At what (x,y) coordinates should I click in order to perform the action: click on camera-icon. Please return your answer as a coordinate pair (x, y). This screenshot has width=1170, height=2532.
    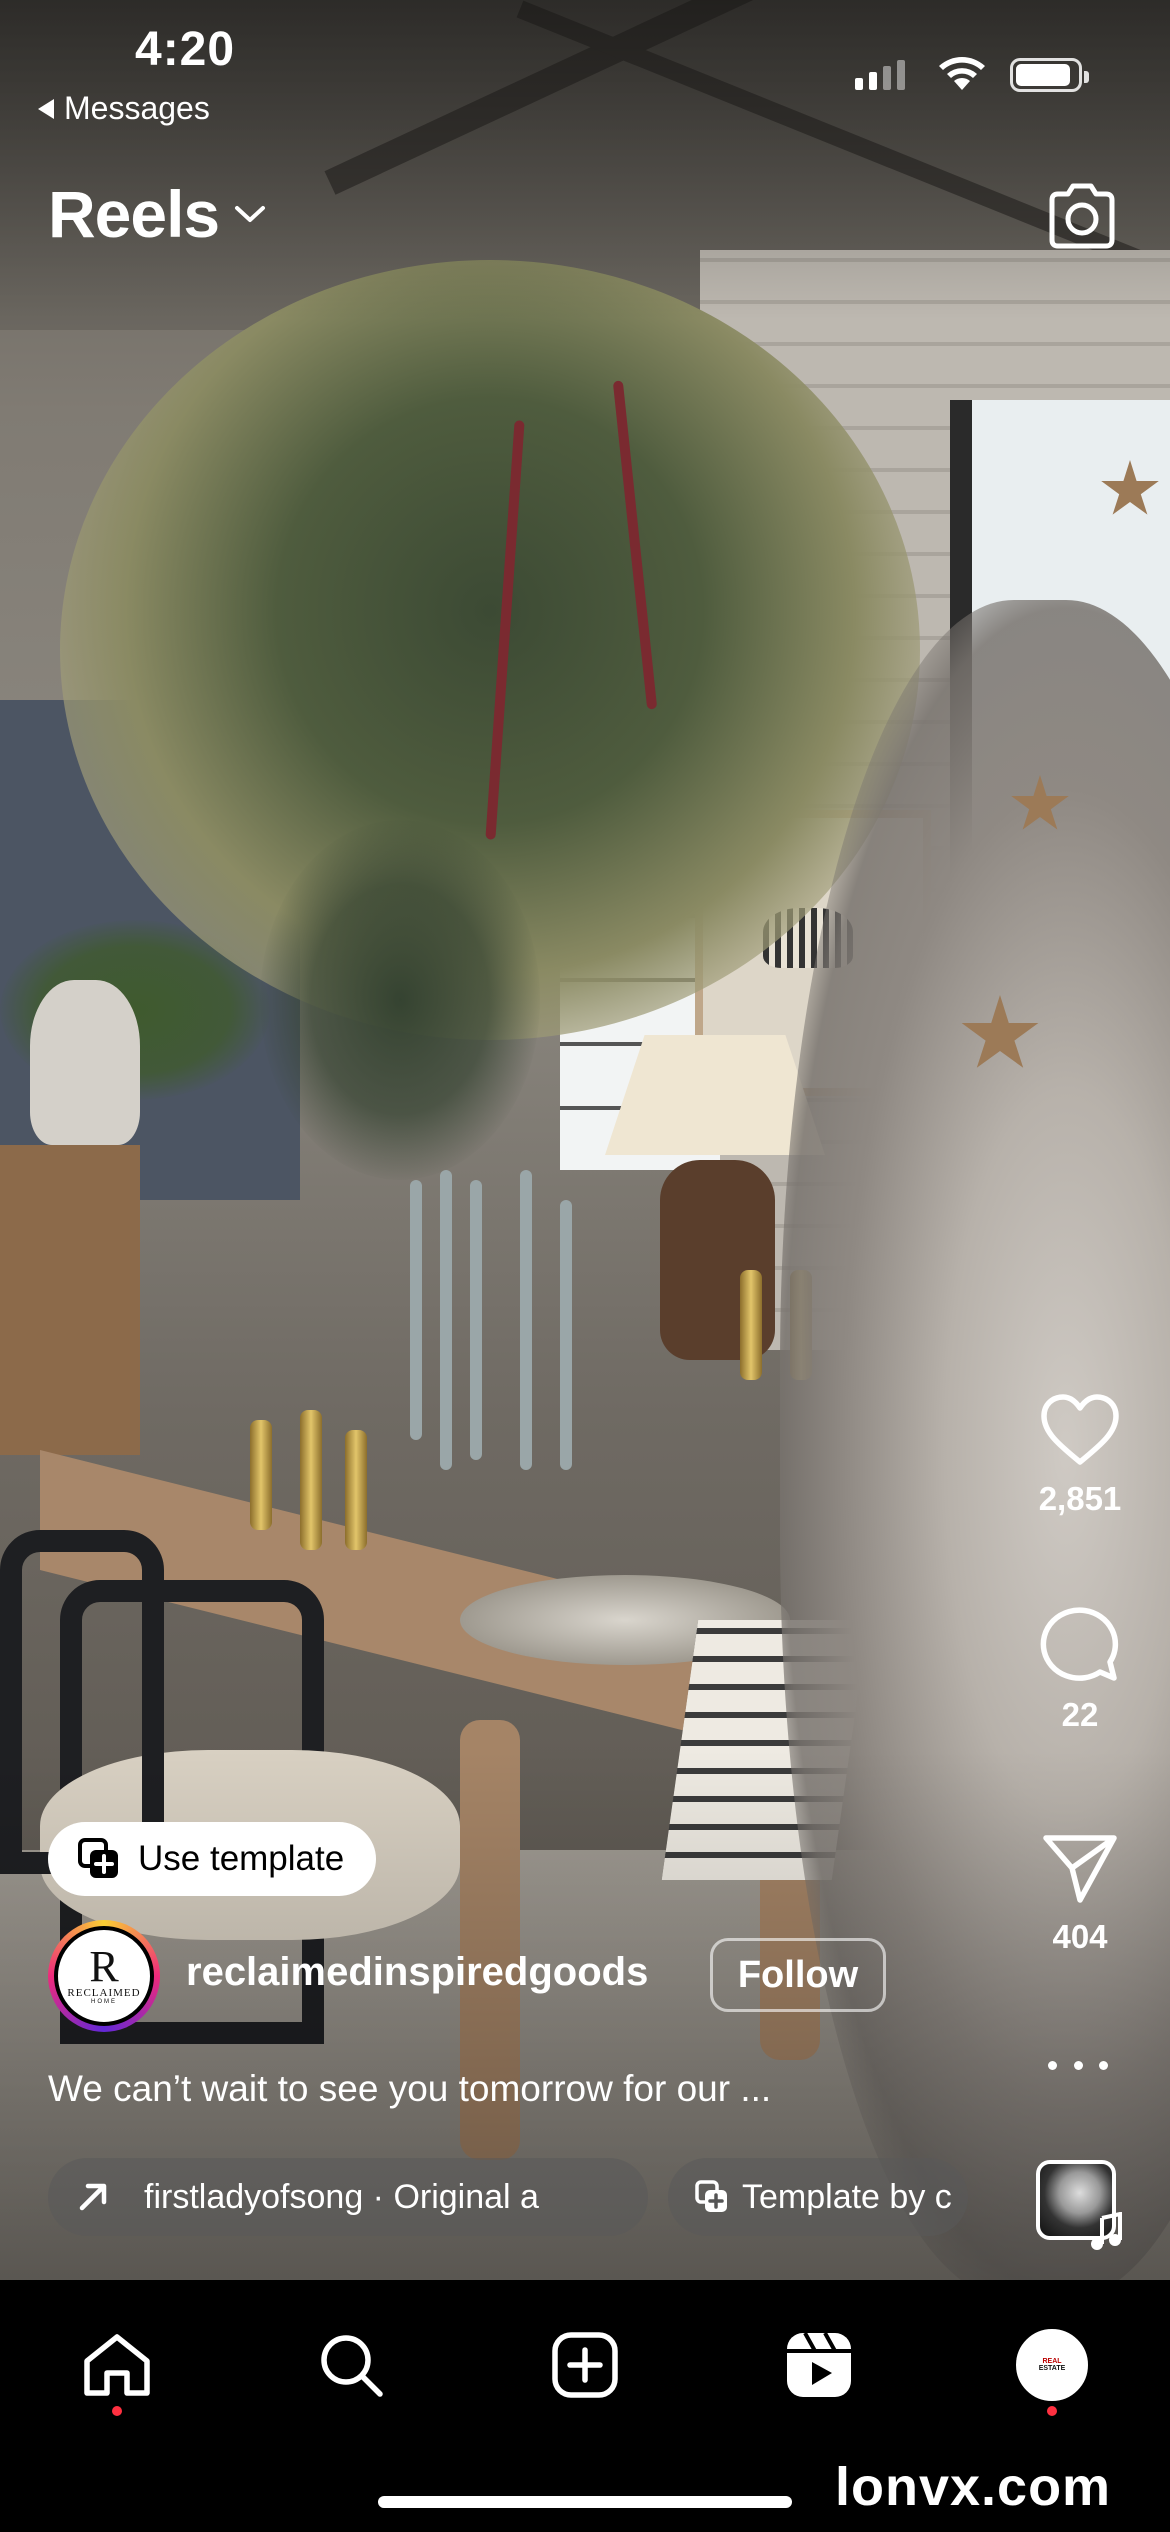
    Looking at the image, I should click on (1082, 216).